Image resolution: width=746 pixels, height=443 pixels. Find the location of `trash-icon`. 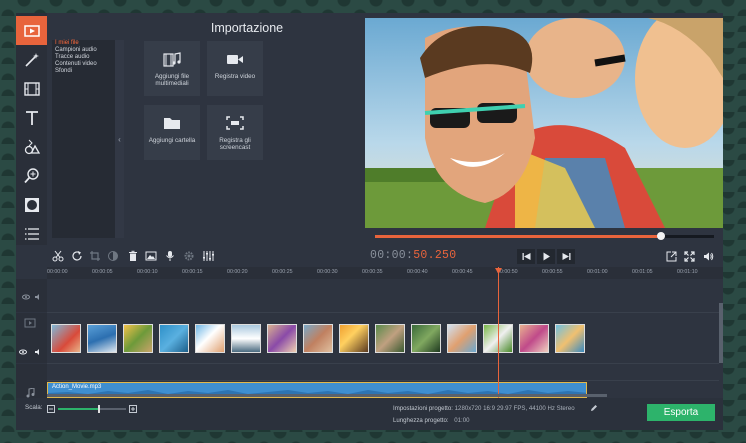

trash-icon is located at coordinates (133, 255).